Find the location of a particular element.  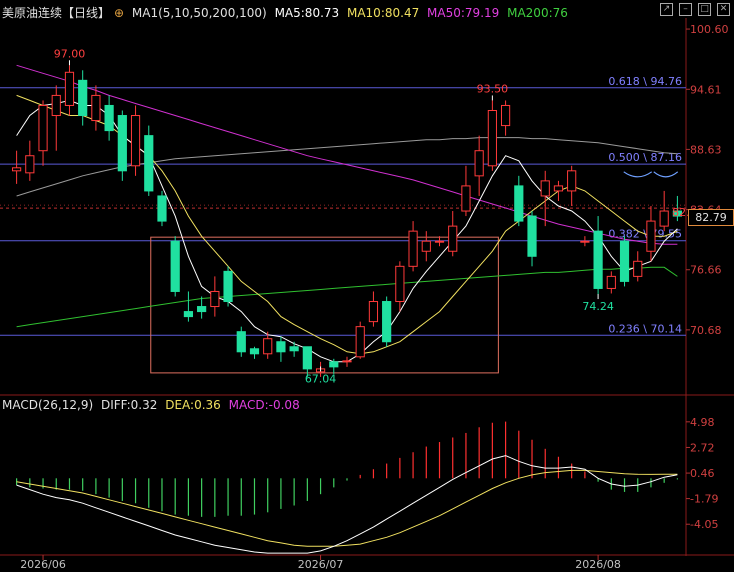

add-icon: ⊕ is located at coordinates (119, 13).